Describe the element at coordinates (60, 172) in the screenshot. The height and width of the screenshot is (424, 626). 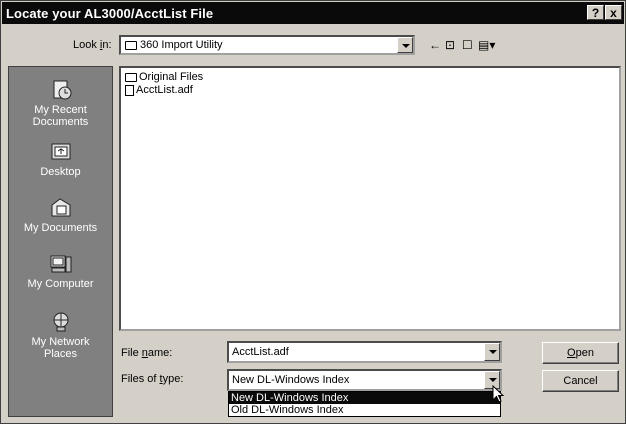
I see `place-label: Desktop` at that location.